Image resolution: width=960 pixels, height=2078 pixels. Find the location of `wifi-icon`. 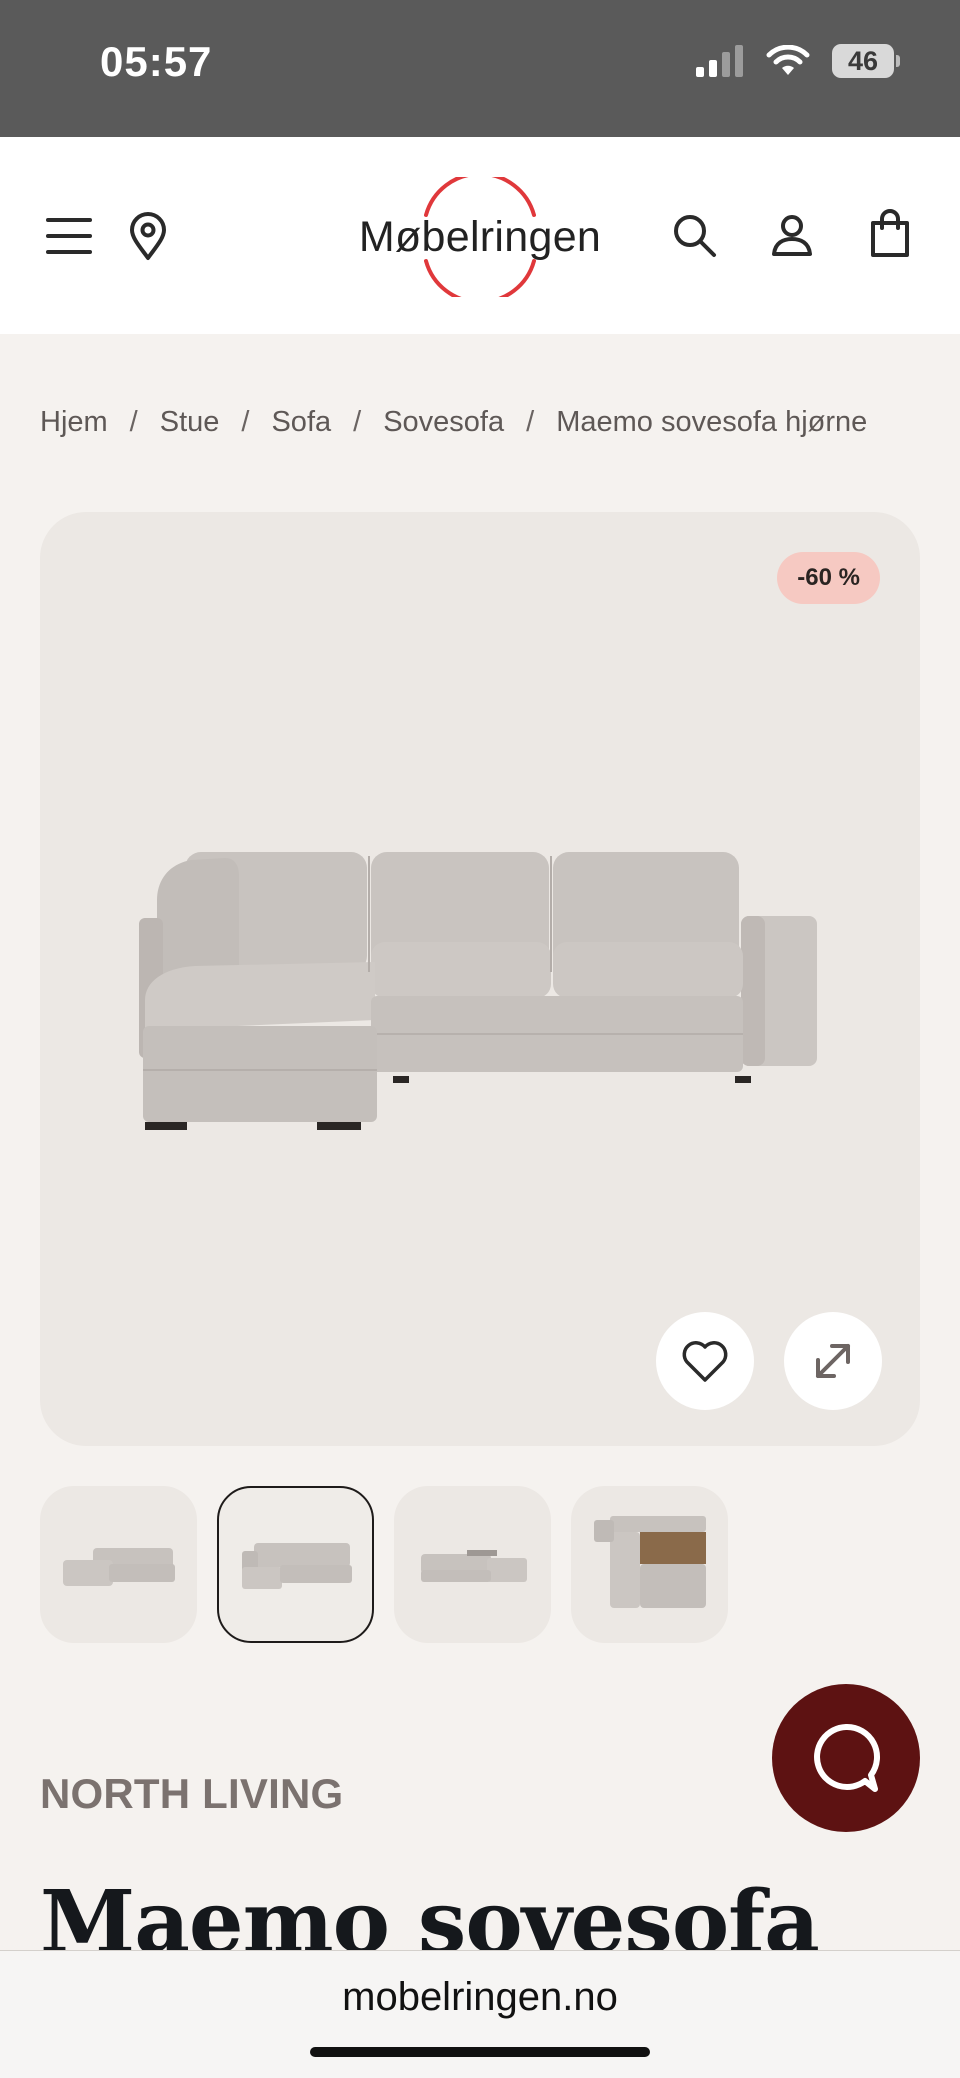

wifi-icon is located at coordinates (788, 60).